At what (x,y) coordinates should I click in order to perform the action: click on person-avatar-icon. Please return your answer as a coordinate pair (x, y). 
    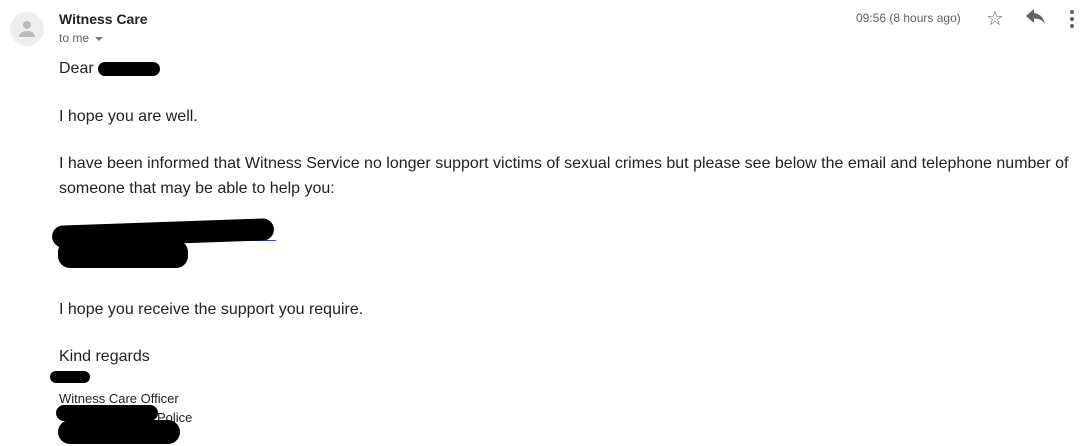
    Looking at the image, I should click on (27, 29).